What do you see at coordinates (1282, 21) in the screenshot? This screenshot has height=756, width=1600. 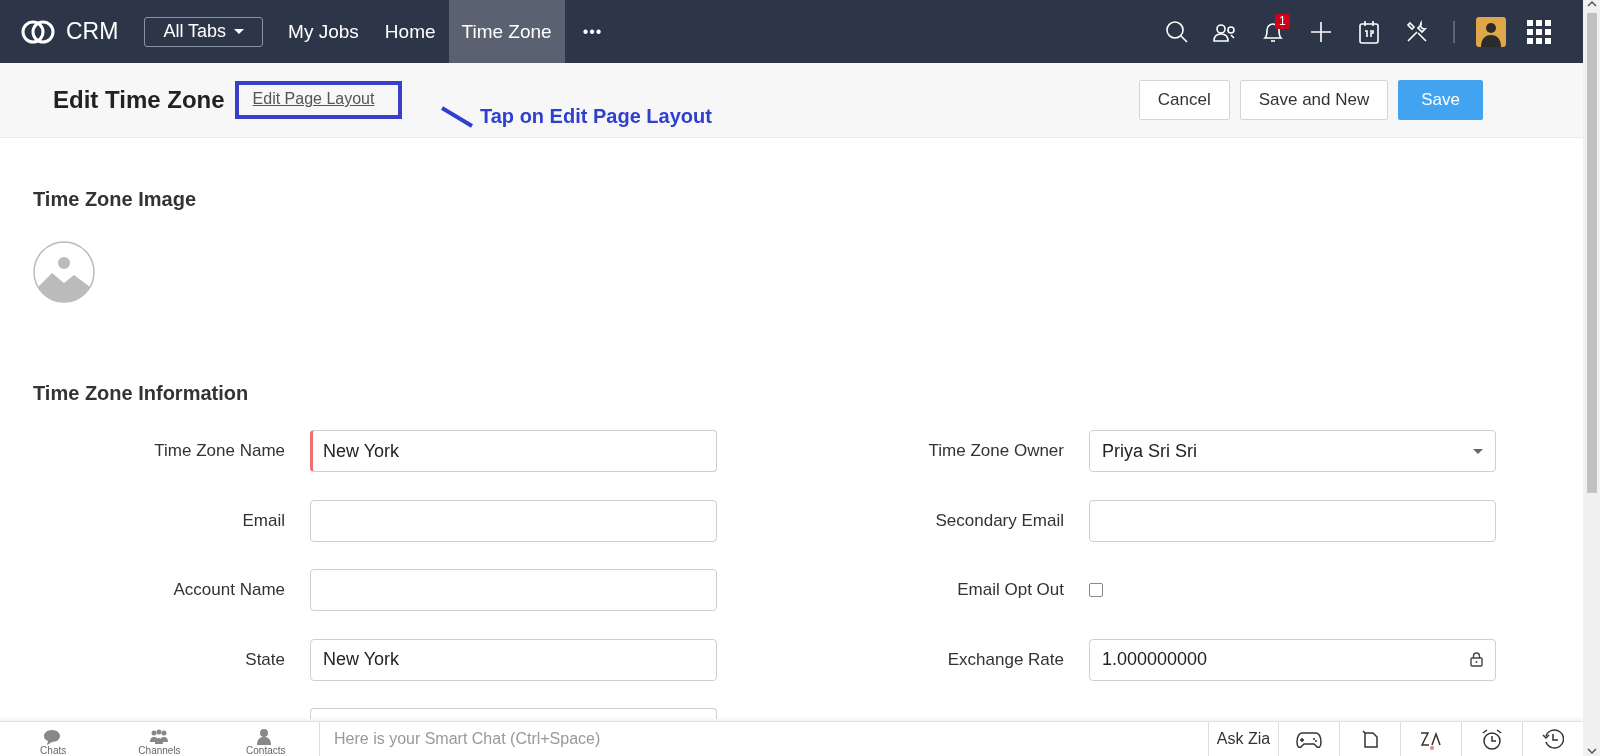 I see `notification-badge: 1` at bounding box center [1282, 21].